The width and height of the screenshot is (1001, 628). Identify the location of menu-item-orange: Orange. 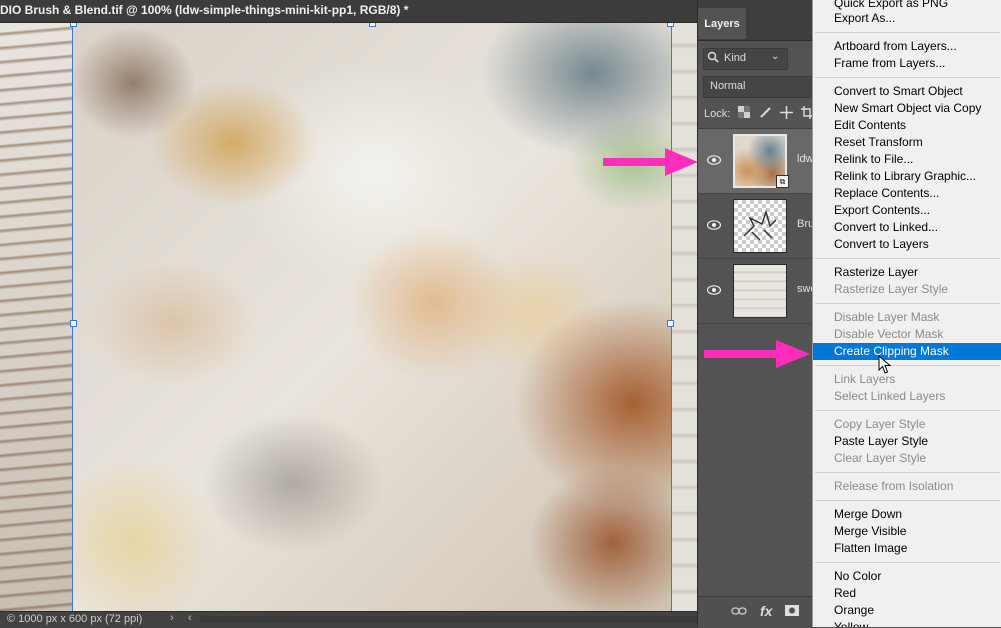
(907, 610).